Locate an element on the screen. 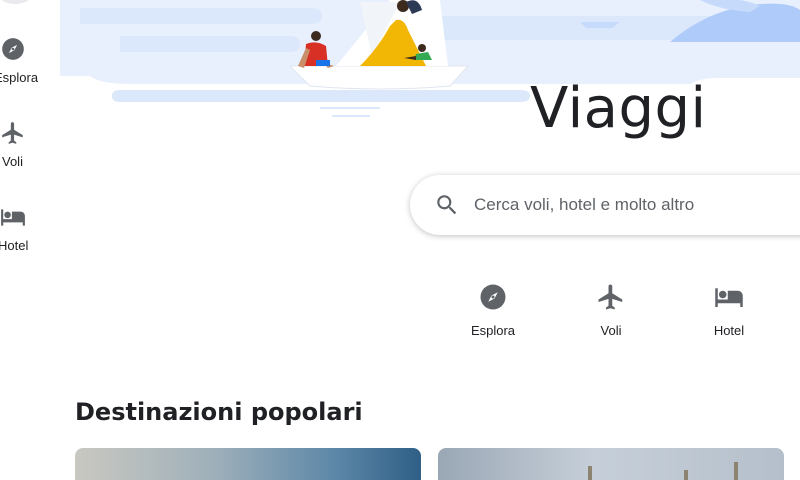 The height and width of the screenshot is (480, 800). rail-item-esplora: Esplora is located at coordinates (30, 66).